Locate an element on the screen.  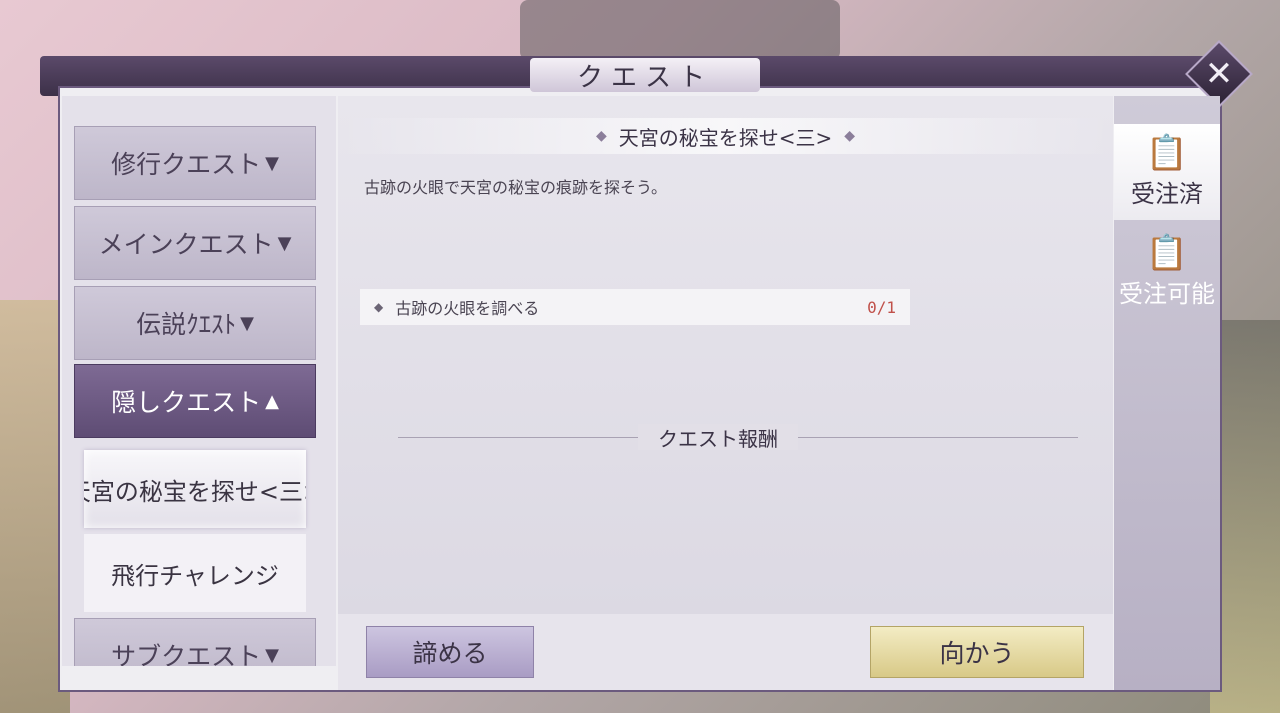
quest-item: 飛行チャレンジ is located at coordinates (195, 573).